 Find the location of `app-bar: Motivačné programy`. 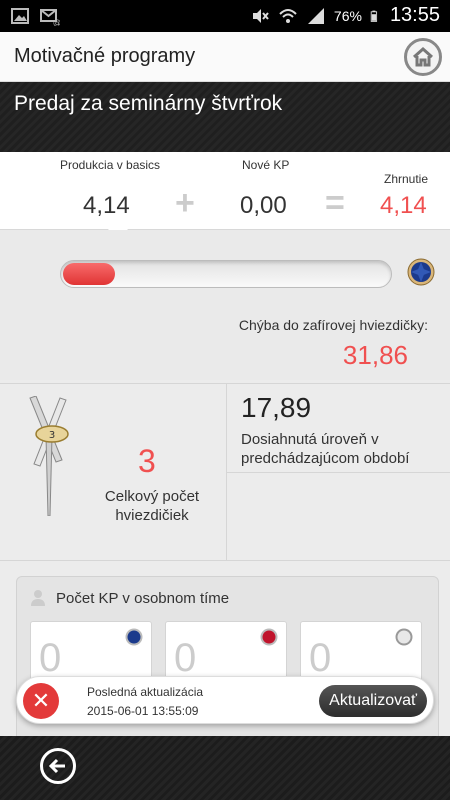

app-bar: Motivačné programy is located at coordinates (225, 57).